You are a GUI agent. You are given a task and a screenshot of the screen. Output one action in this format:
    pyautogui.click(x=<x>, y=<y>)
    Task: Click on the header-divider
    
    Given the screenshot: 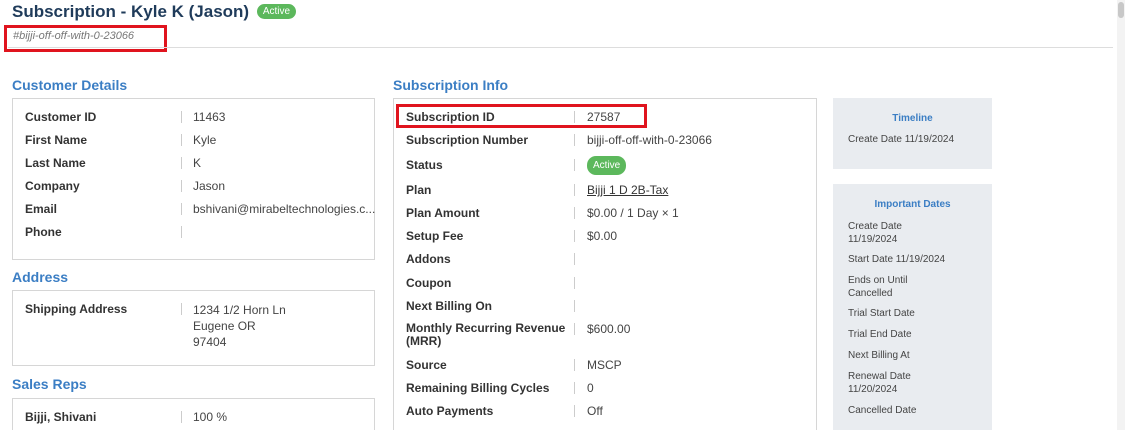 What is the action you would take?
    pyautogui.click(x=560, y=47)
    